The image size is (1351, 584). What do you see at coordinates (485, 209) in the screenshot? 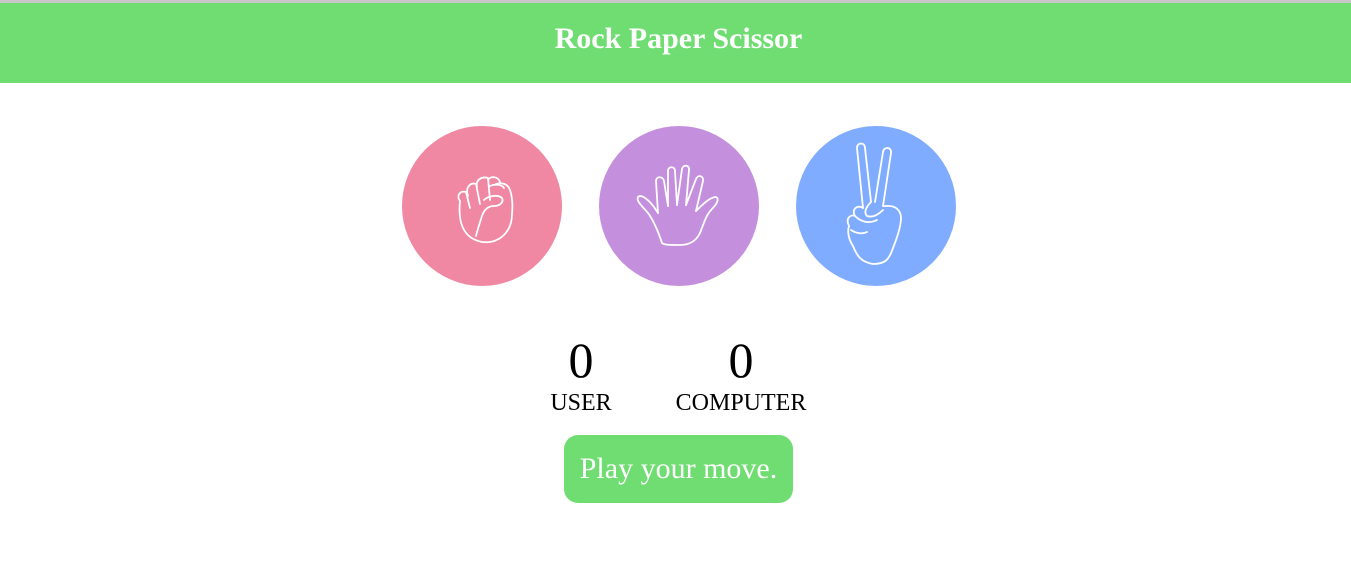
I see `rock-hand-icon` at bounding box center [485, 209].